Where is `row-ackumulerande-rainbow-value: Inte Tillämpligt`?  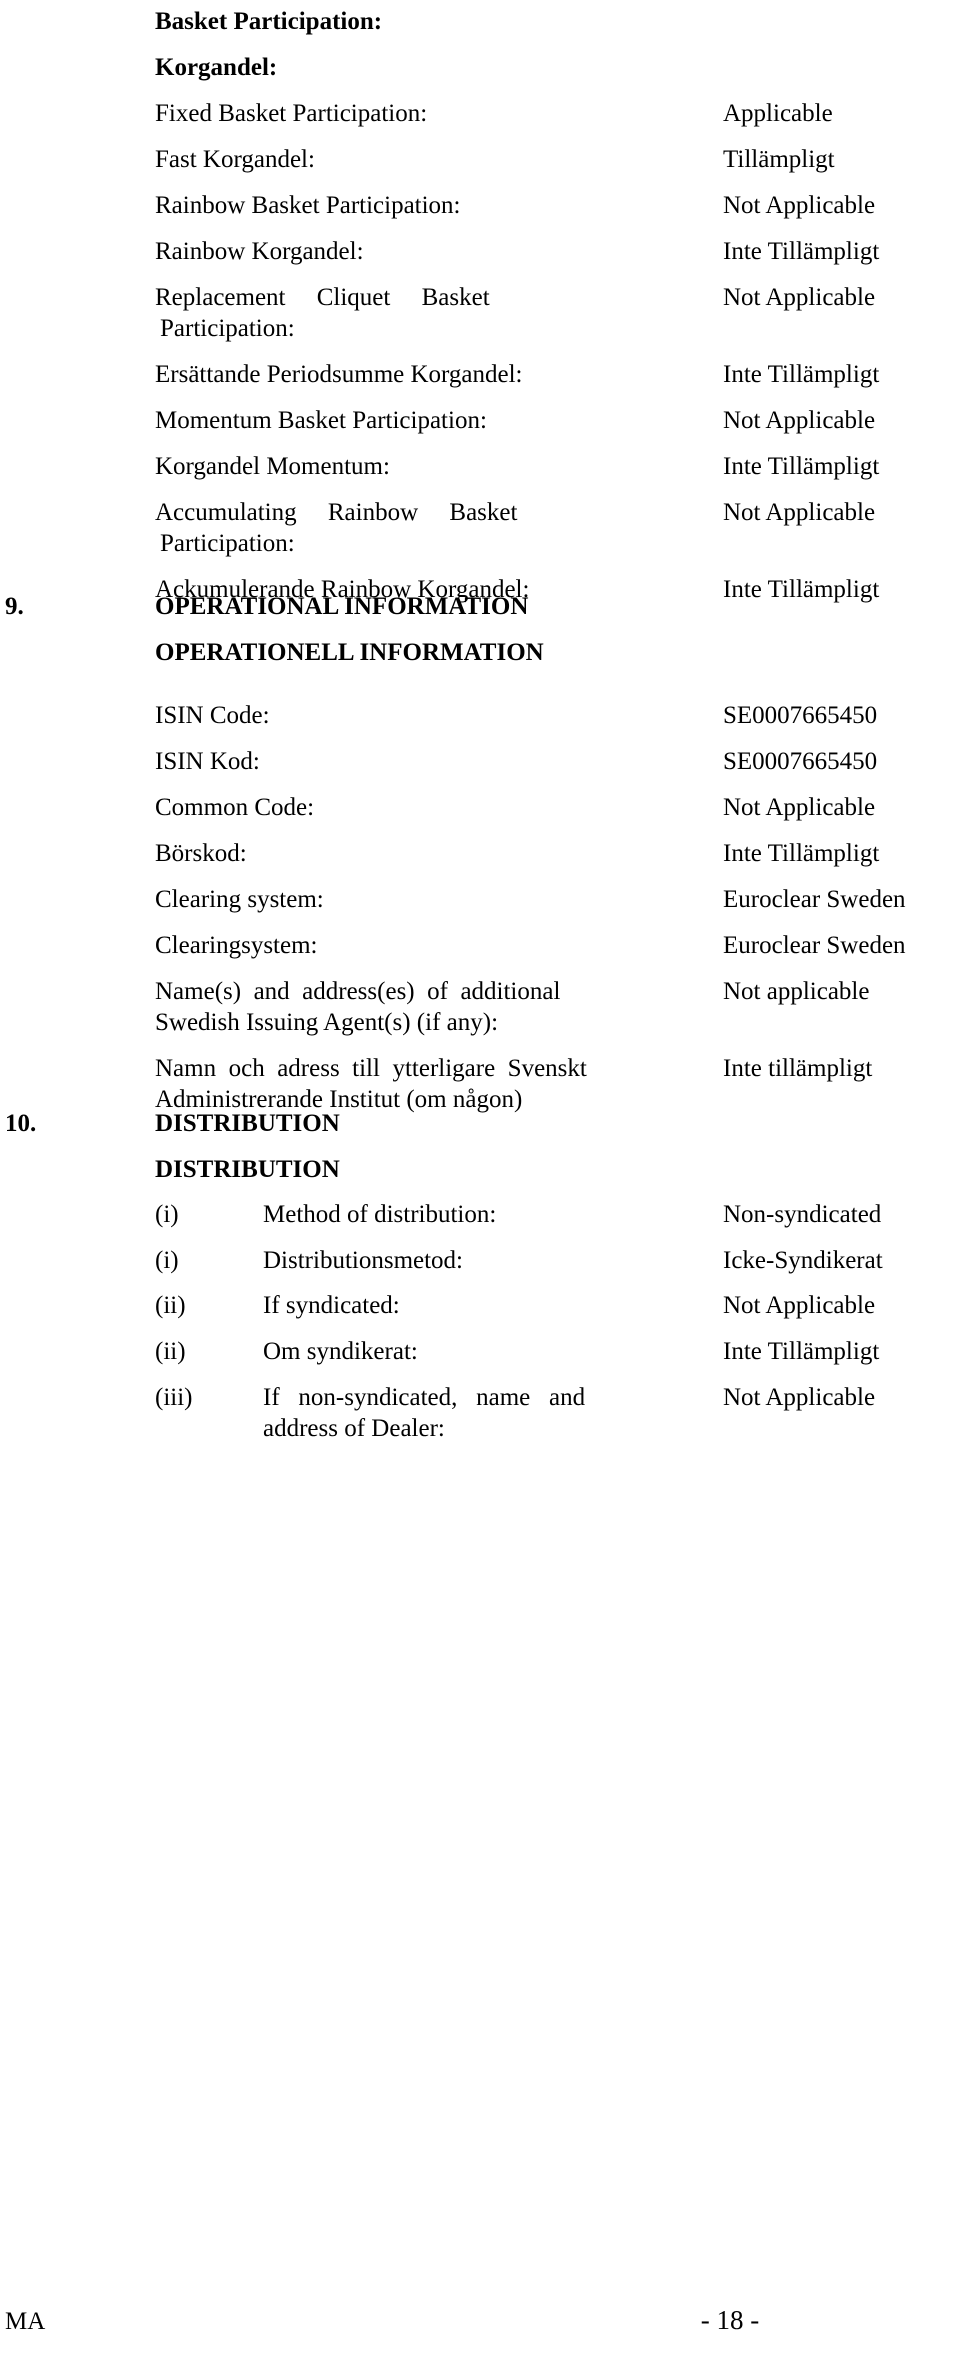
row-ackumulerande-rainbow-value: Inte Tillämpligt is located at coordinates (801, 589).